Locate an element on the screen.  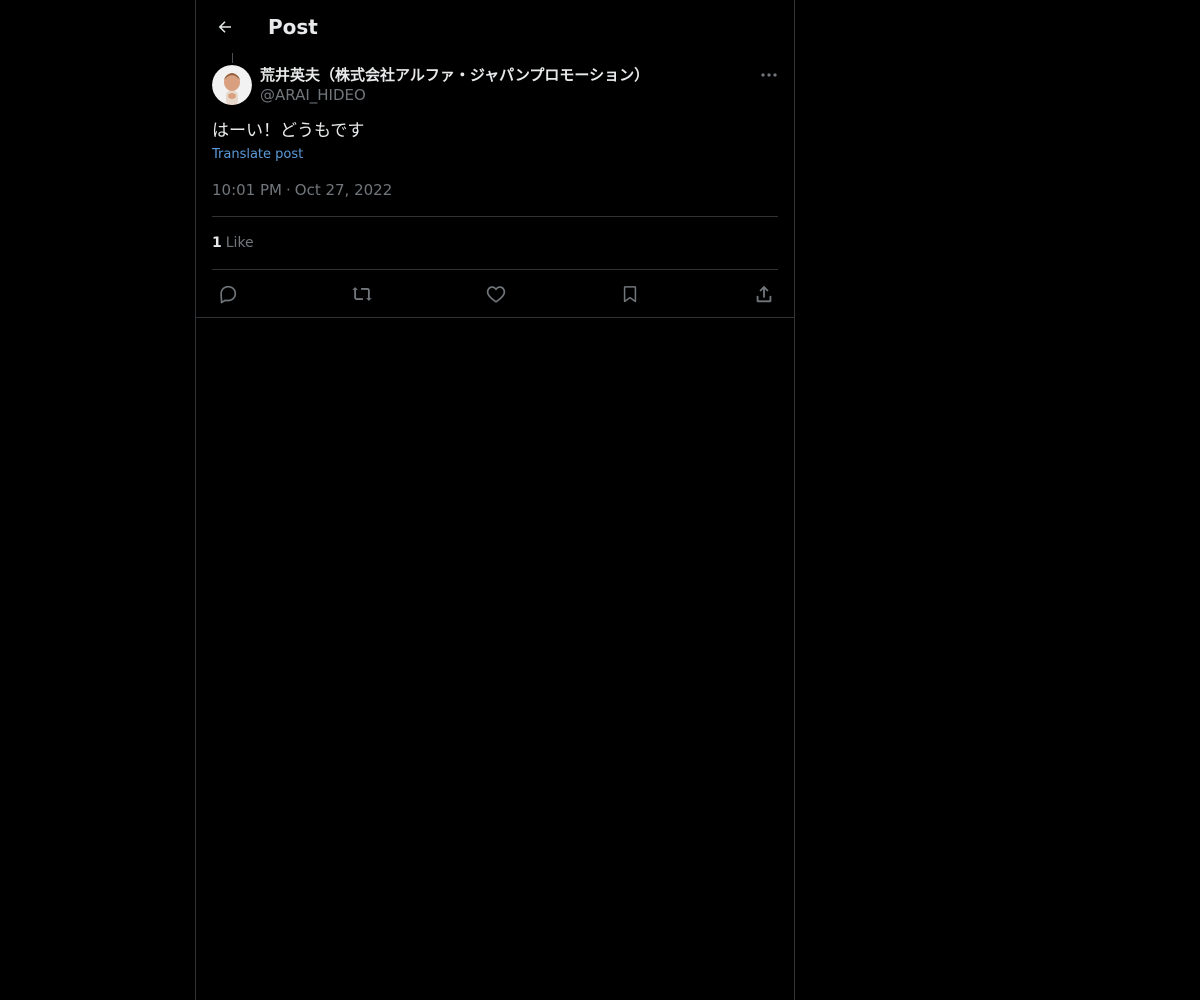
thread-connector is located at coordinates (232, 58).